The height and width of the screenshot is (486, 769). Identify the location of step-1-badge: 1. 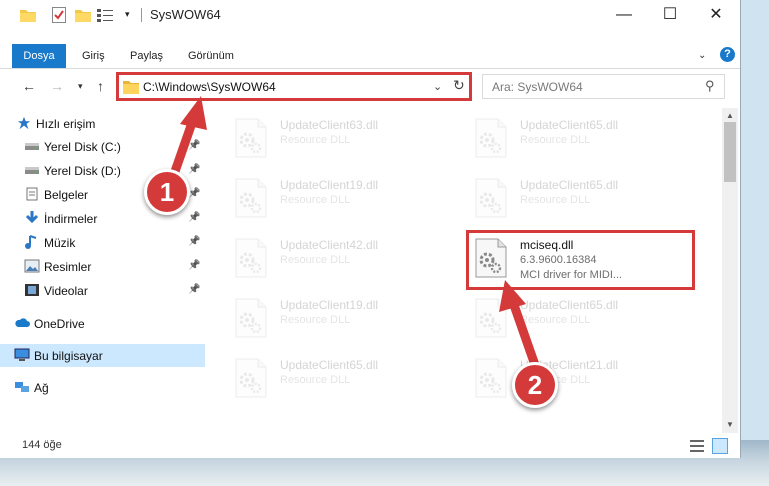
(167, 192).